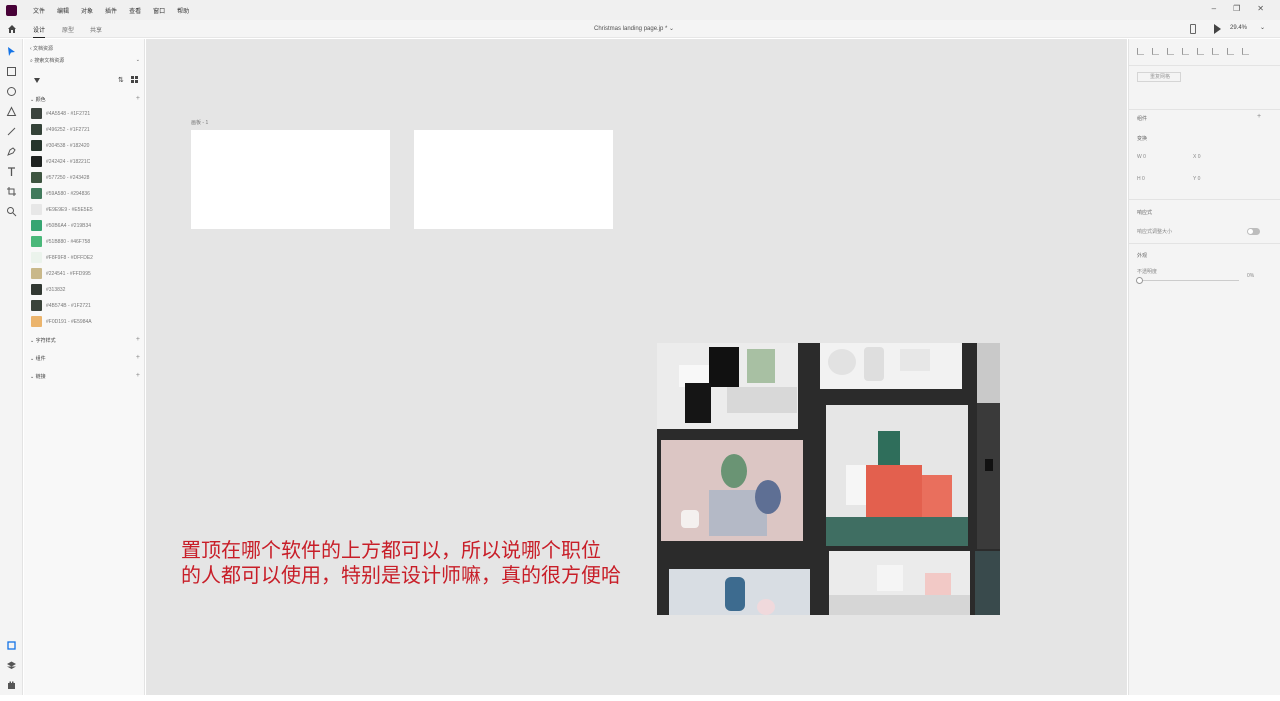 The image size is (1280, 701). What do you see at coordinates (138, 375) in the screenshot?
I see `add-link-icon: +` at bounding box center [138, 375].